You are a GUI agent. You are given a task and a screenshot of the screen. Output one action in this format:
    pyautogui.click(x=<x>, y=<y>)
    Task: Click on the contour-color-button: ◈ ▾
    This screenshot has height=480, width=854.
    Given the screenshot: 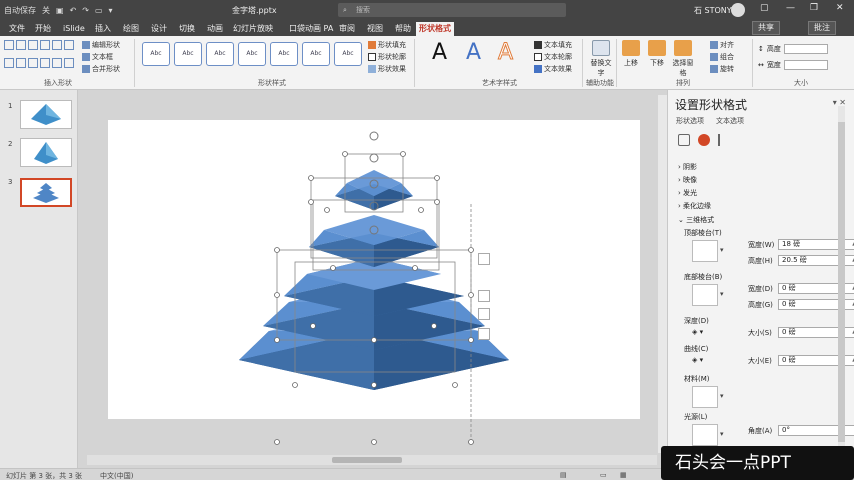 What is the action you would take?
    pyautogui.click(x=697, y=360)
    